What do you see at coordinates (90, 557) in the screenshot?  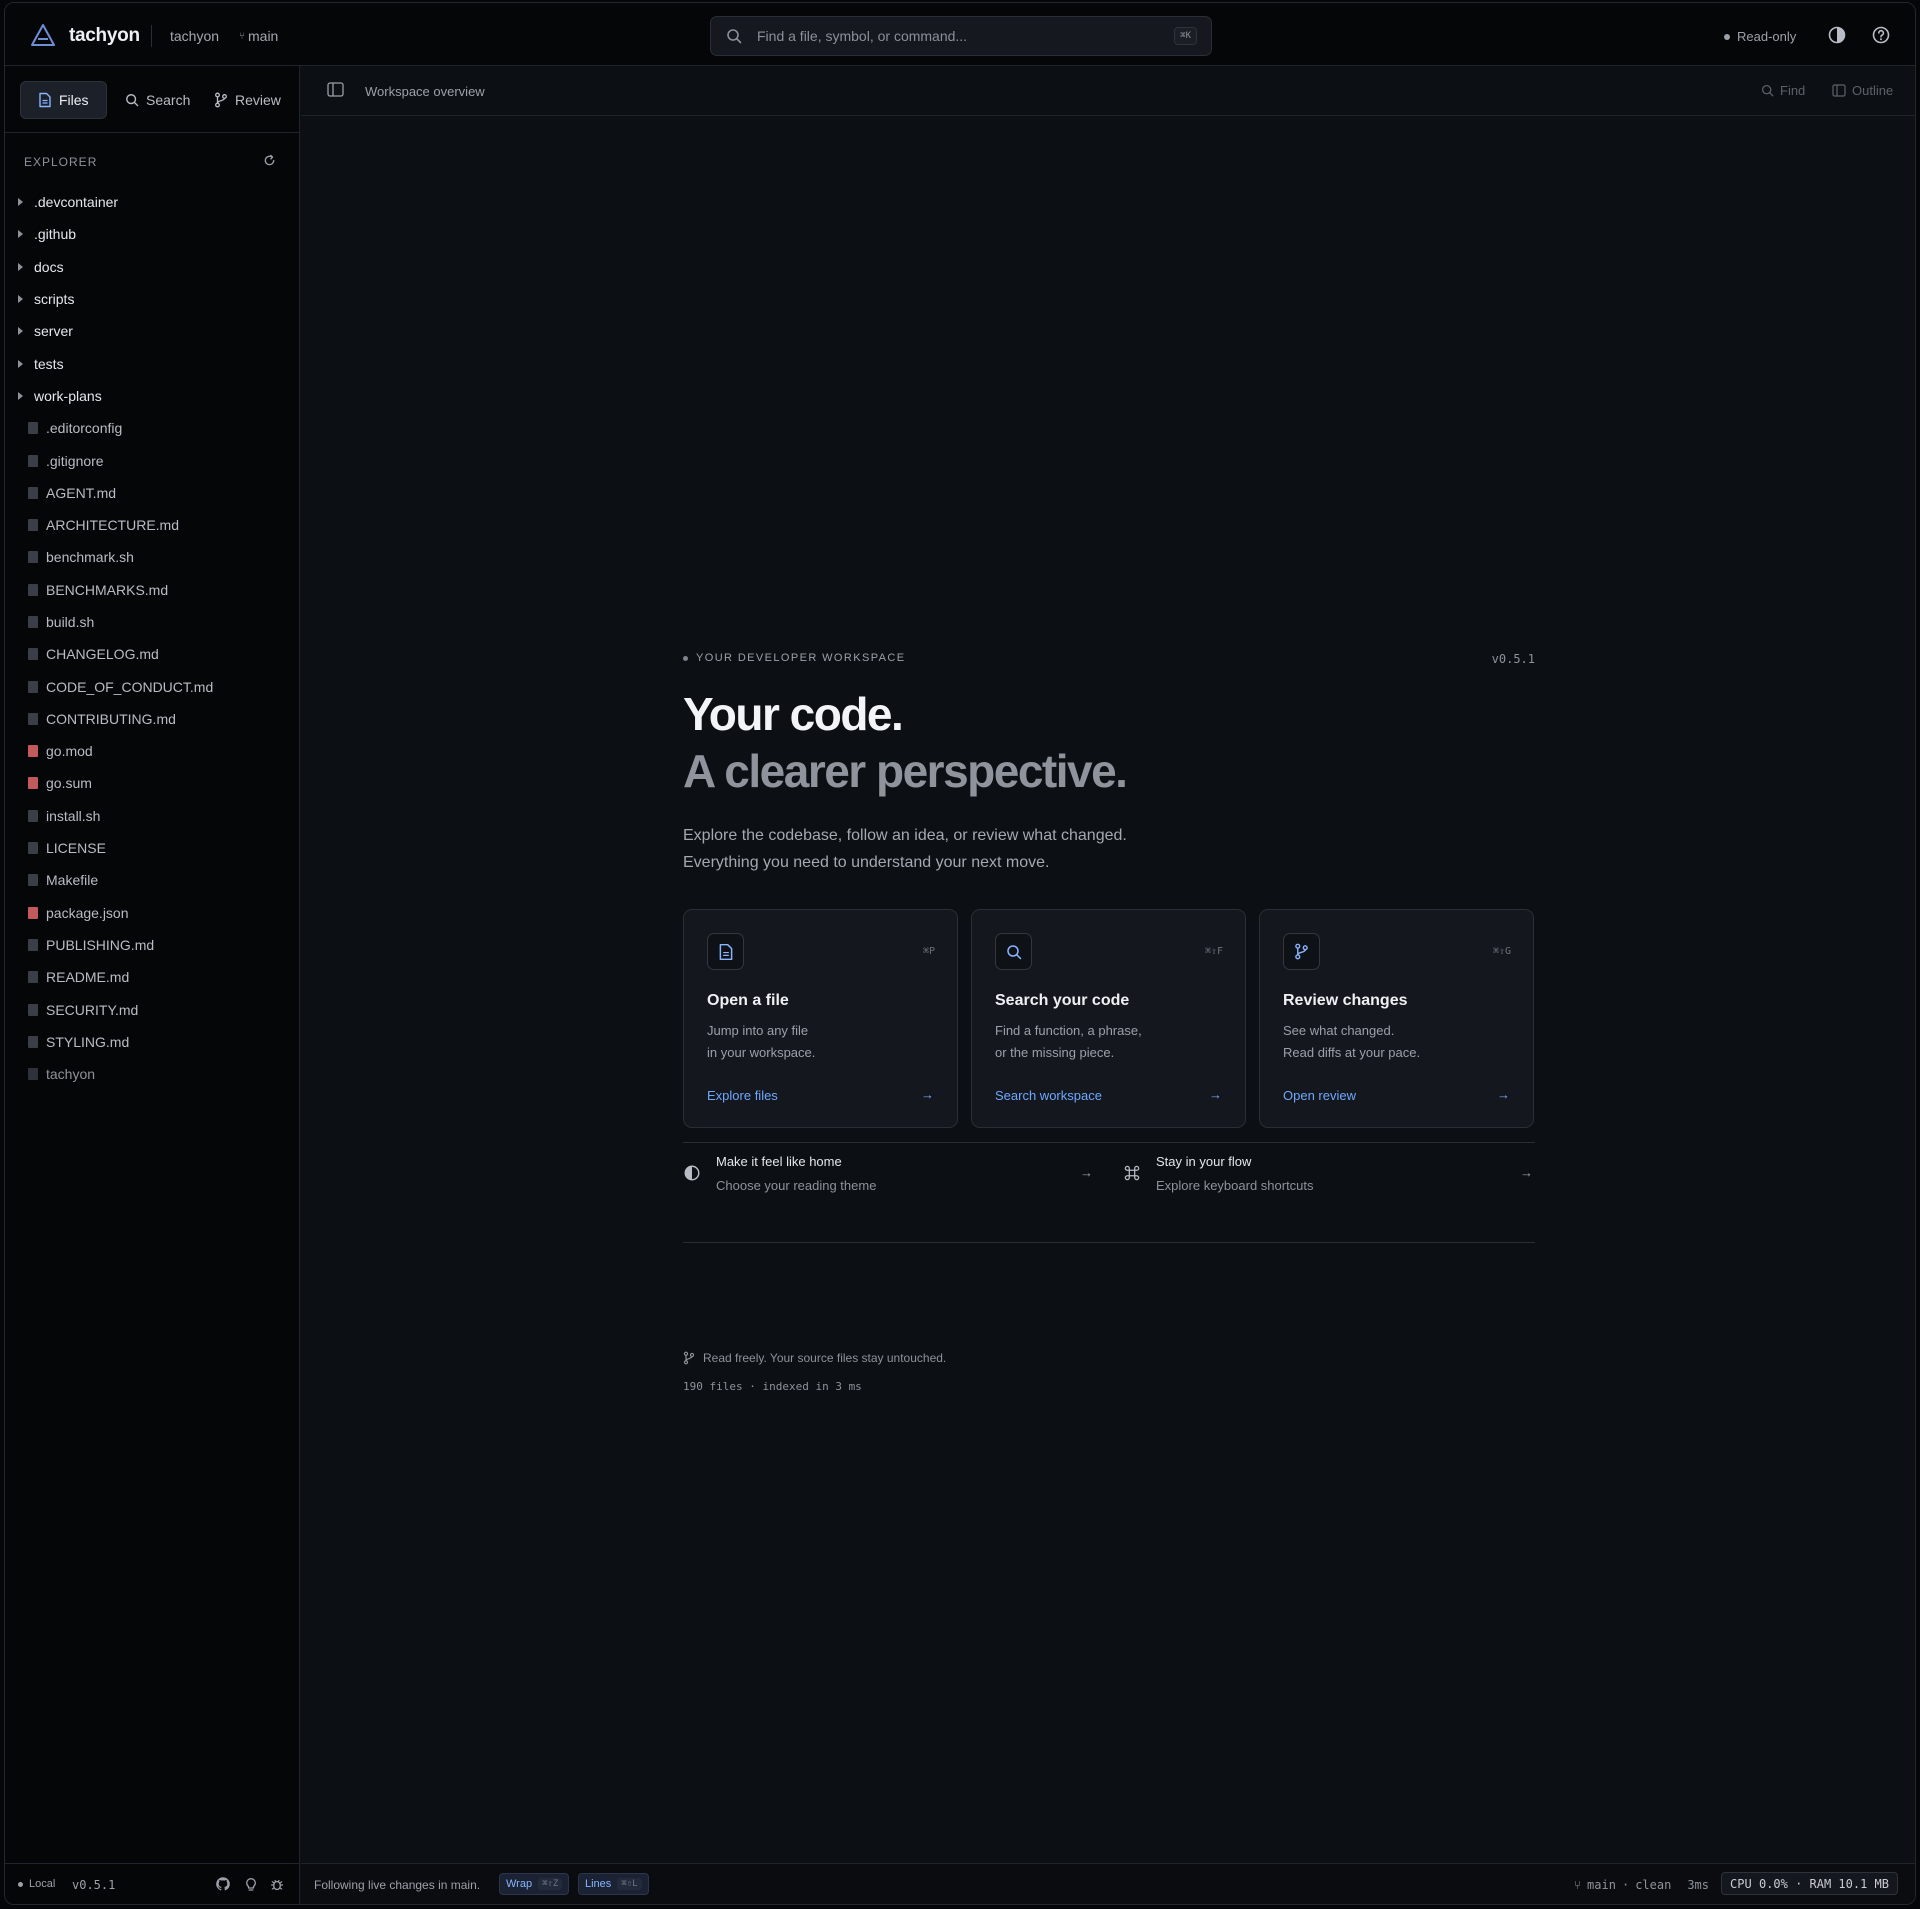 I see `file-name: benchmark.sh` at bounding box center [90, 557].